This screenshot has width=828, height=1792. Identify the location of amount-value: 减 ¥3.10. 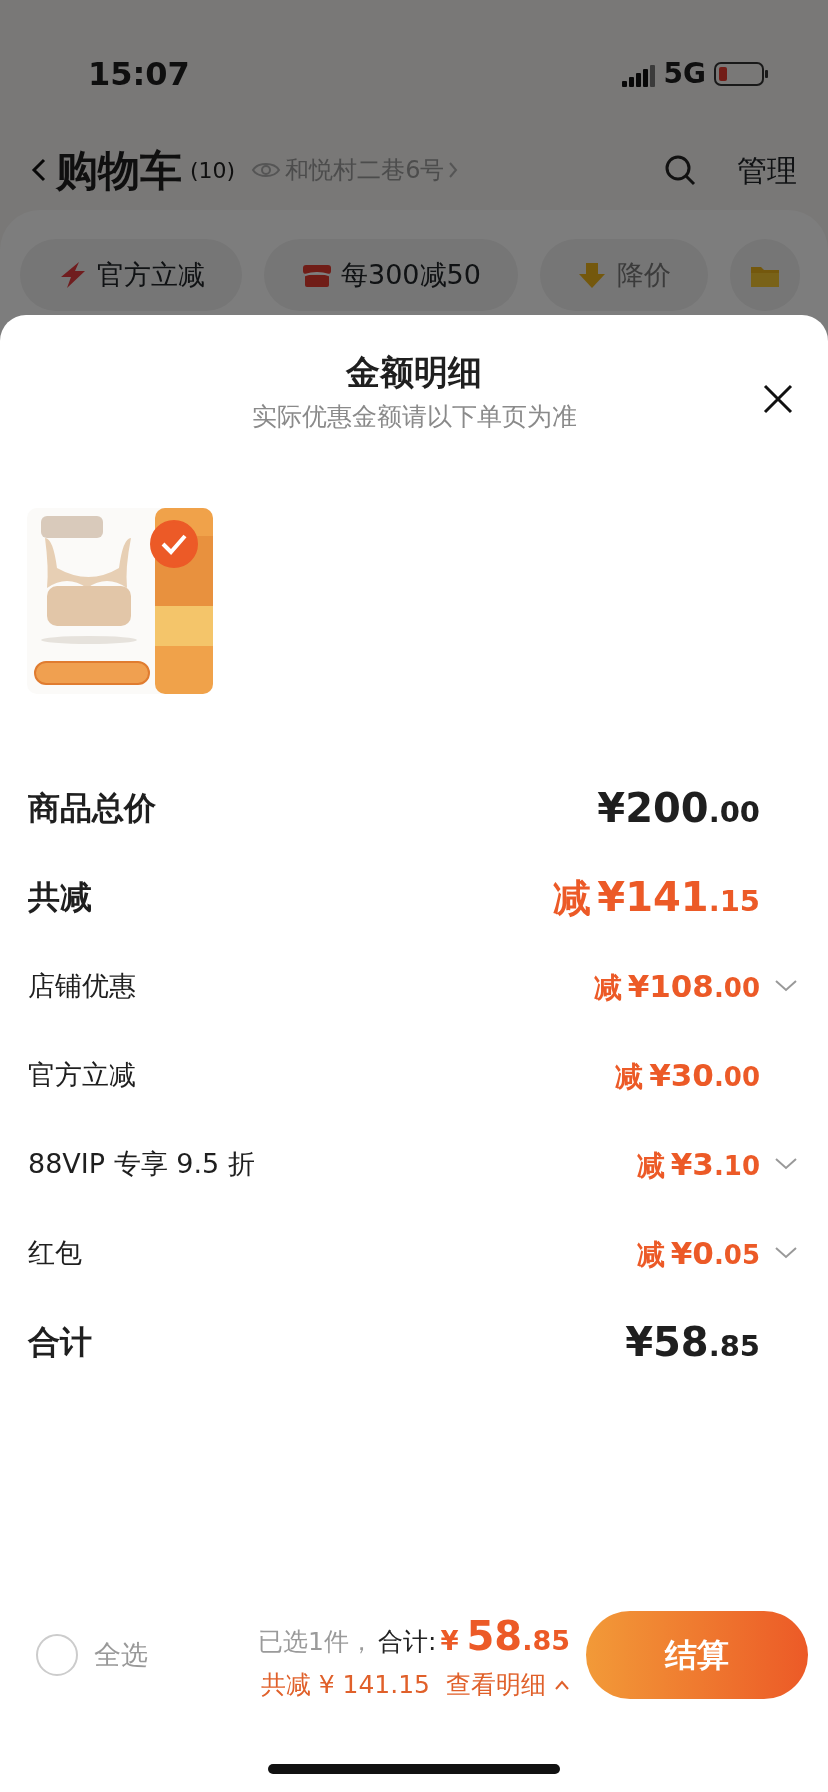
(698, 1164).